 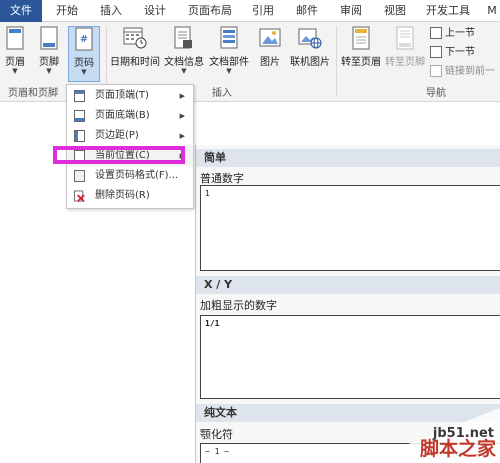 What do you see at coordinates (155, 11) in the screenshot?
I see `tab-design: 设计` at bounding box center [155, 11].